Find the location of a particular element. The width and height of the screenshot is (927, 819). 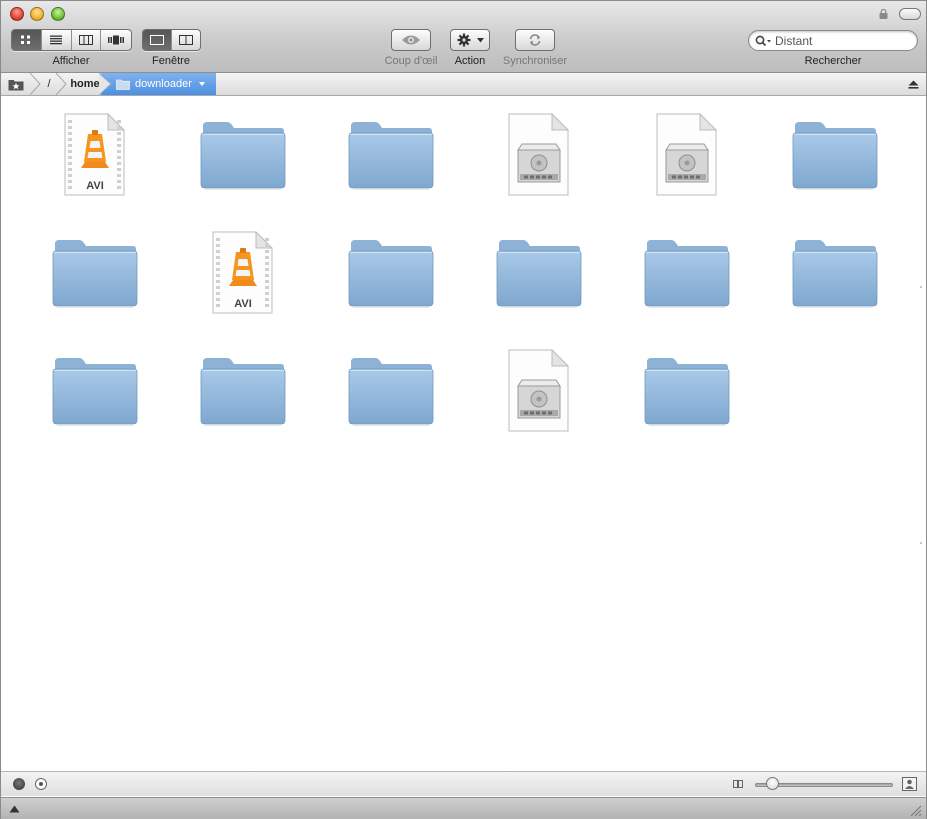

small-icon-size-icon is located at coordinates (738, 784).